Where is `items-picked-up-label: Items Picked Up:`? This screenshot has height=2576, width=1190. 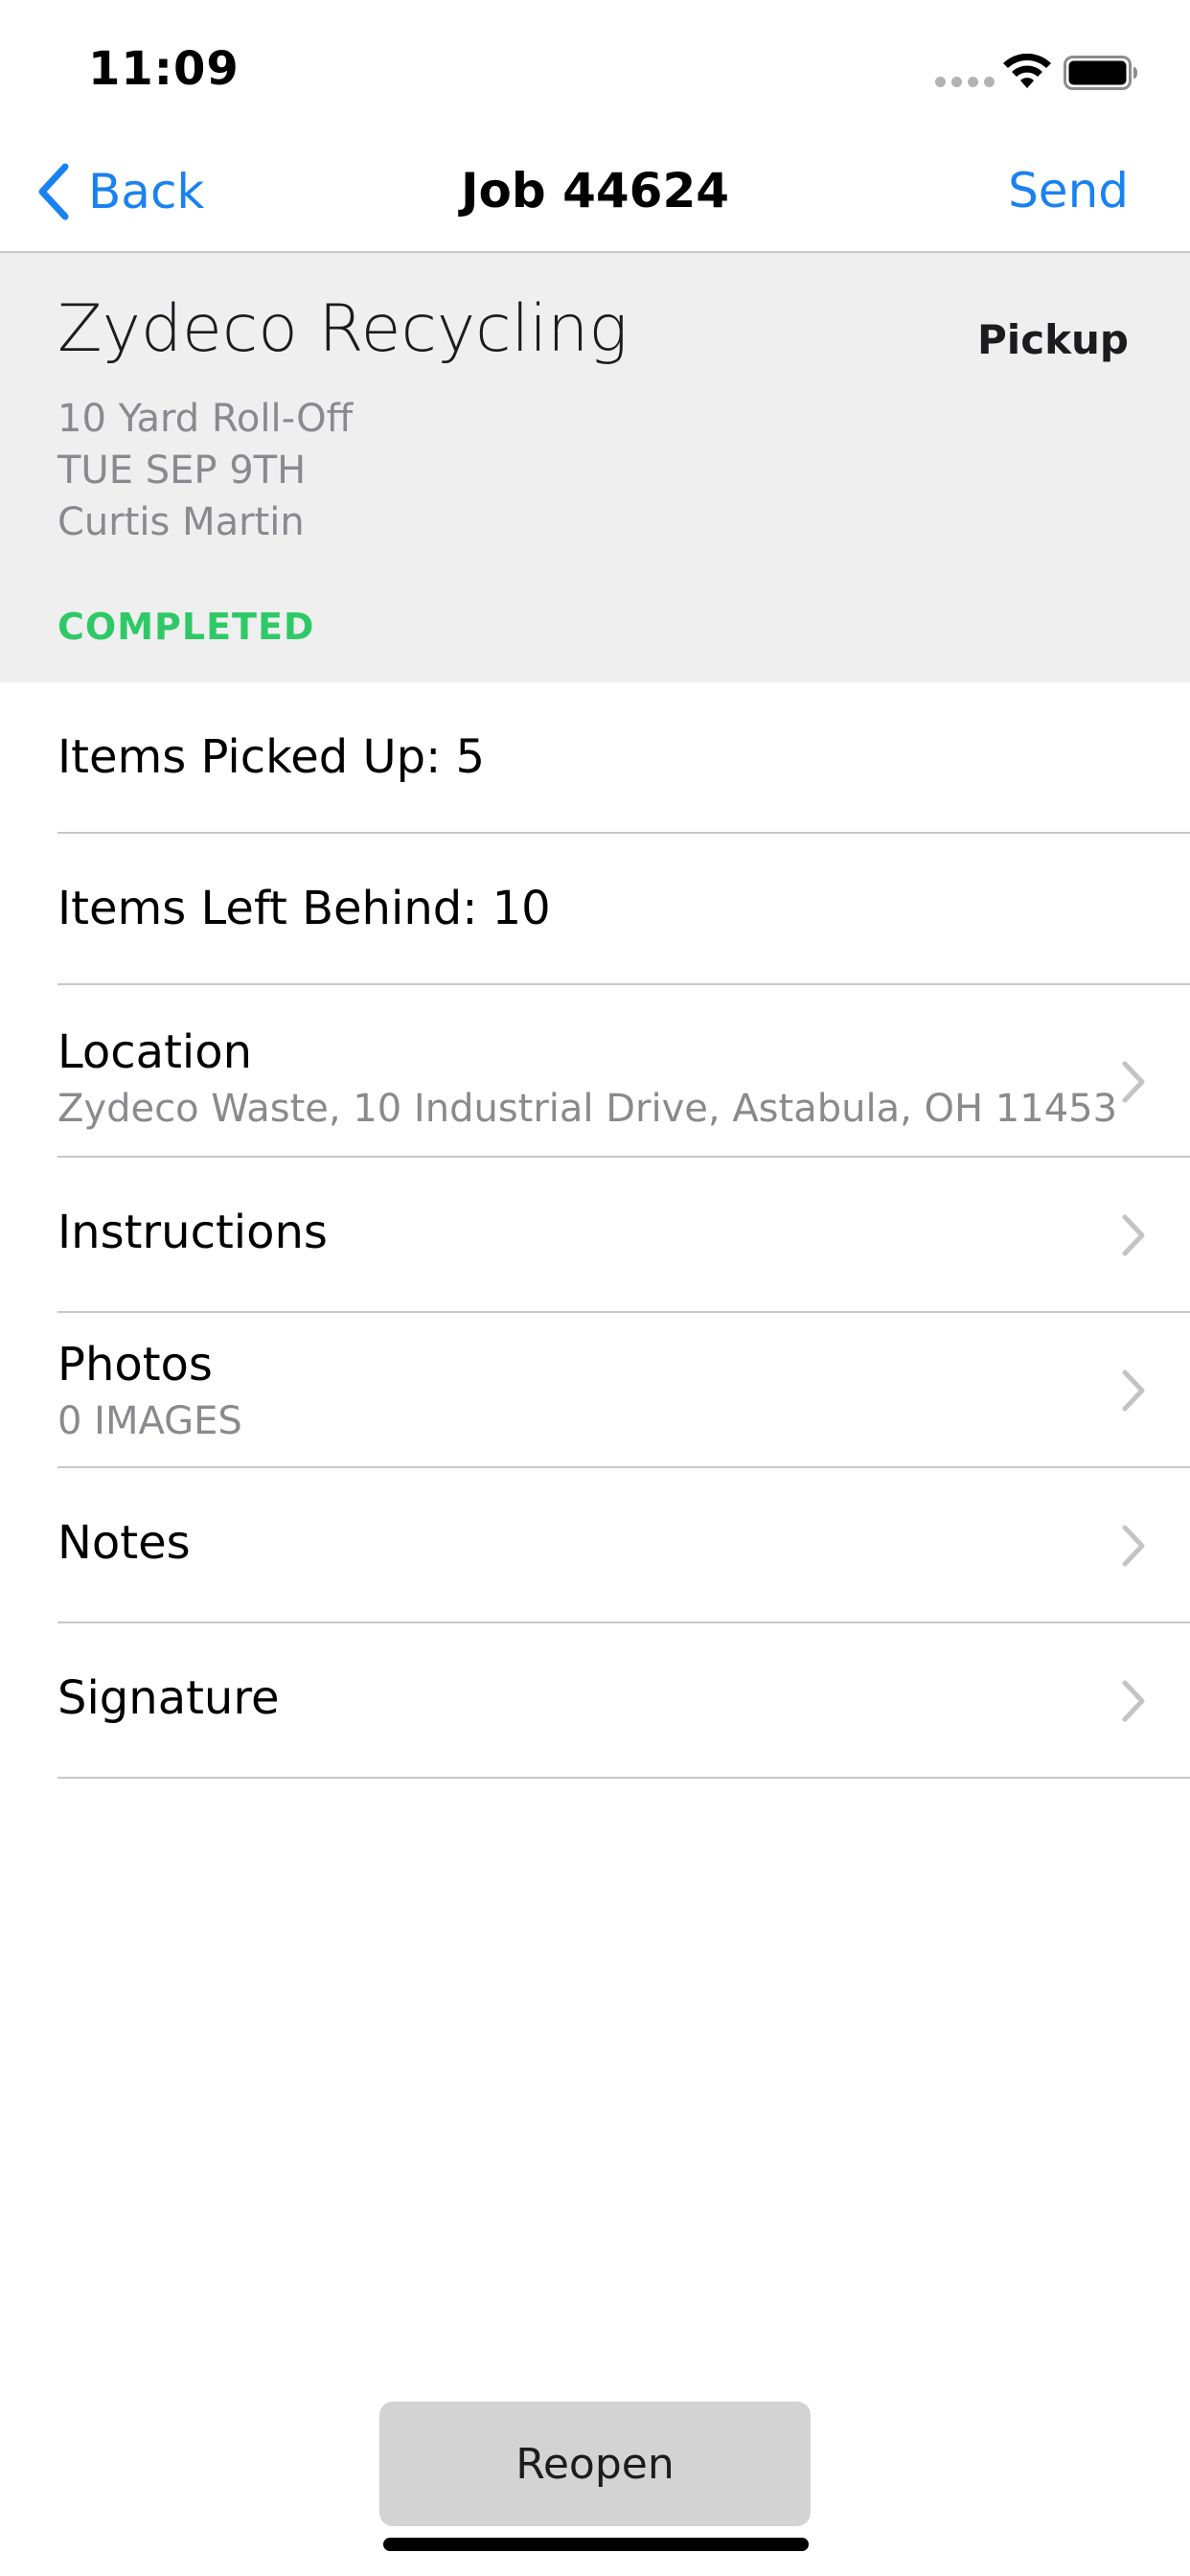
items-picked-up-label: Items Picked Up: is located at coordinates (250, 757).